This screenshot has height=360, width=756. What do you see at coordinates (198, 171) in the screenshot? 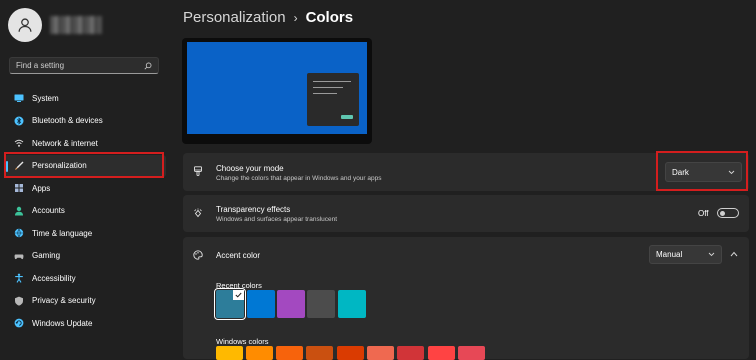
I see `paint-icon` at bounding box center [198, 171].